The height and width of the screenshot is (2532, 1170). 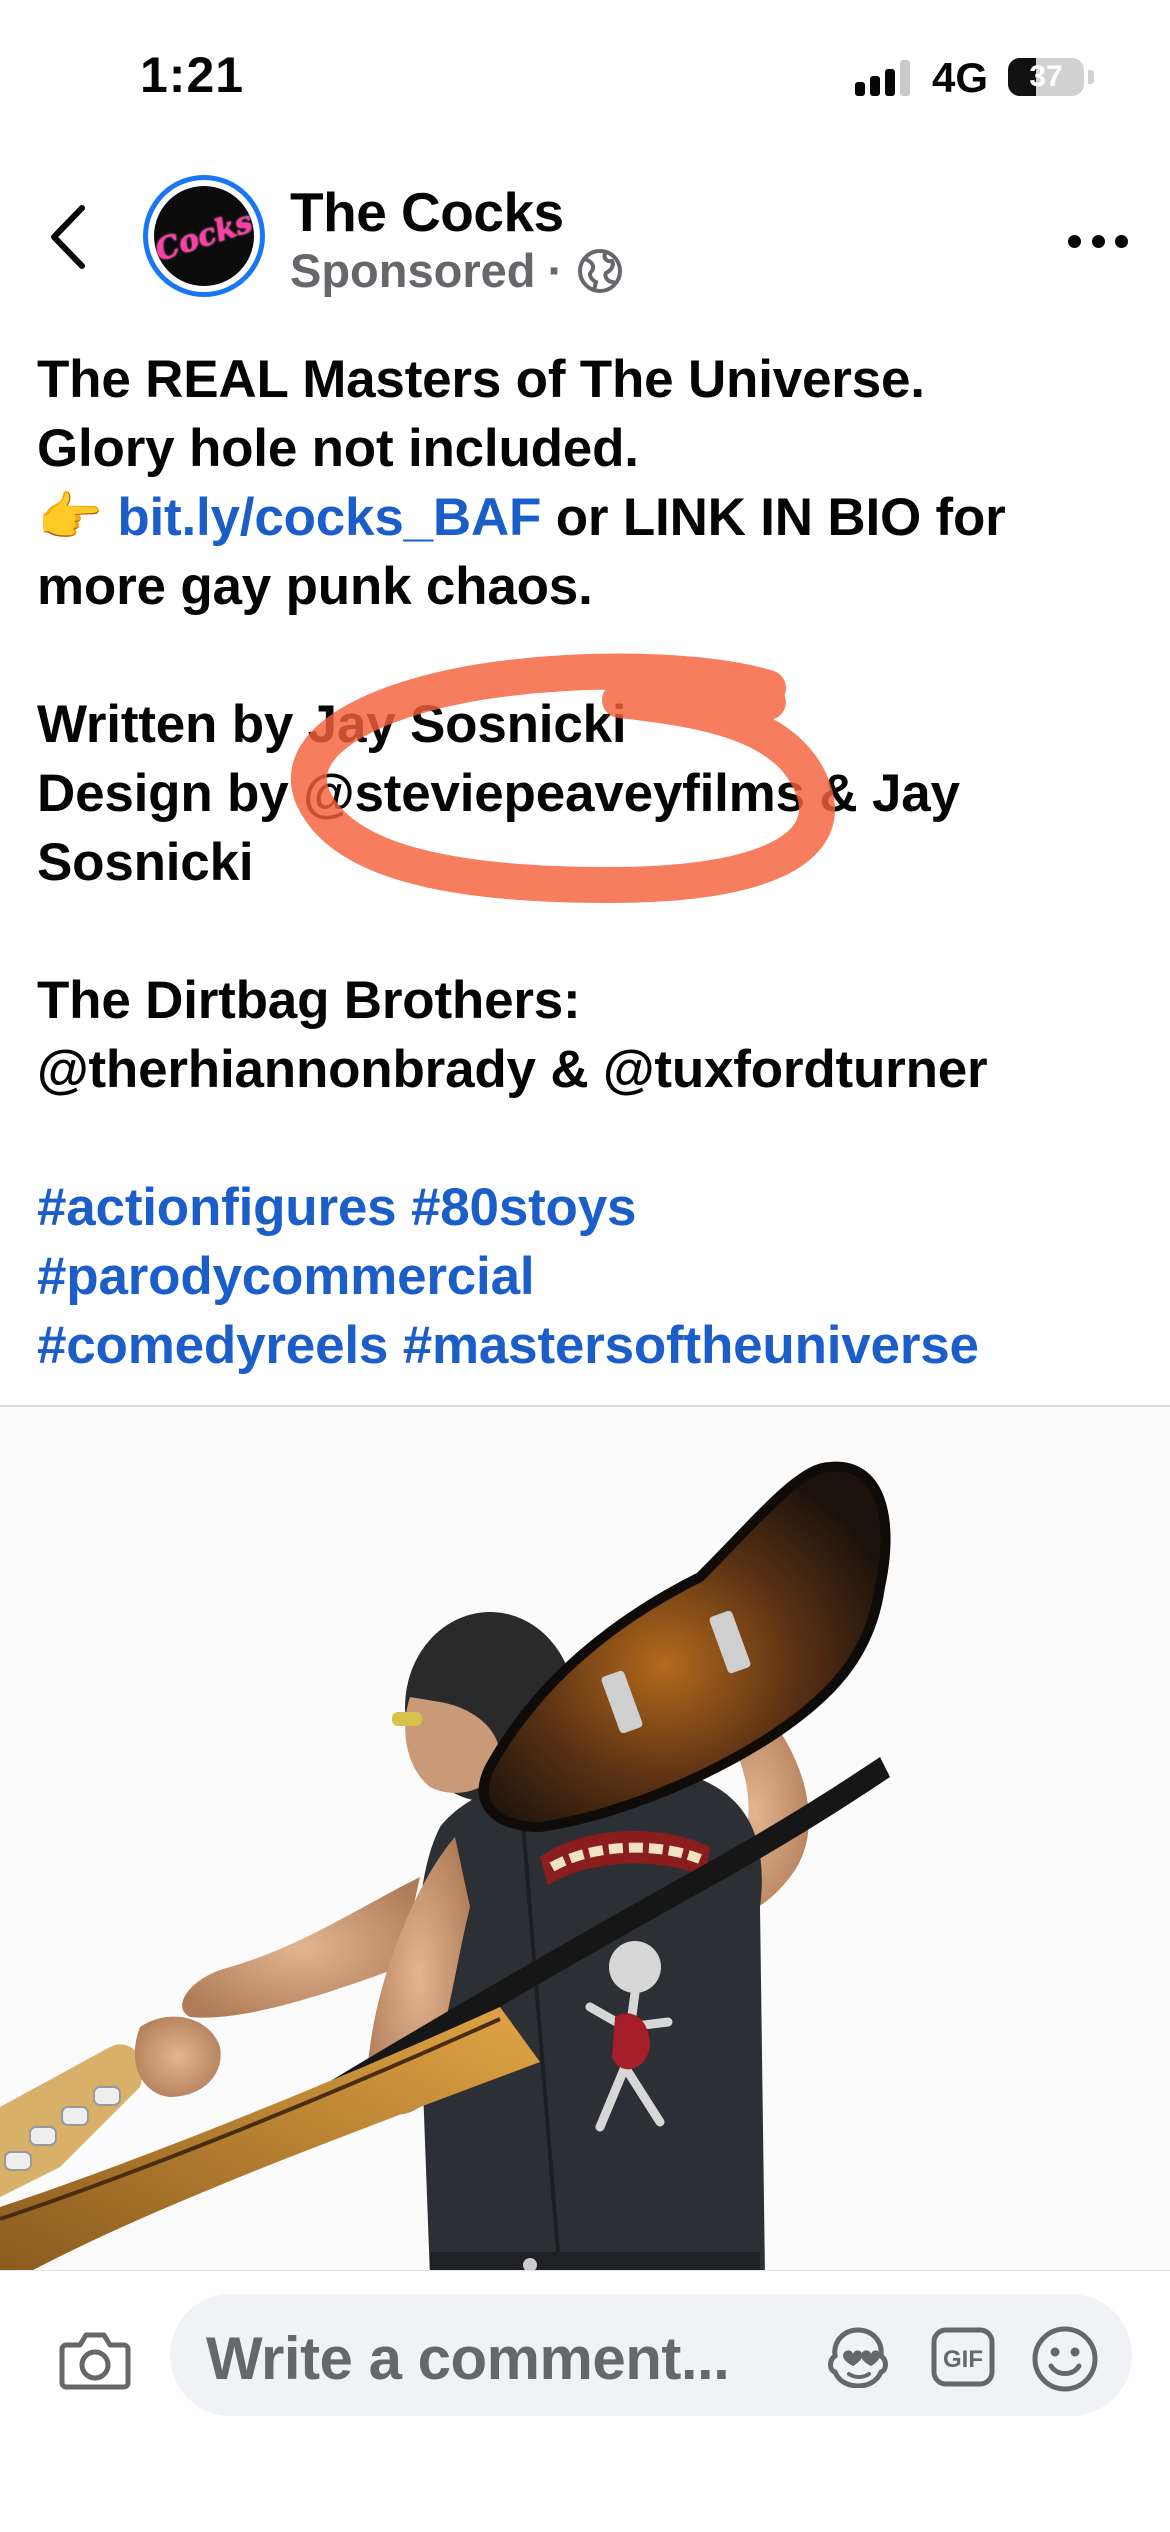 I want to click on back-button, so click(x=70, y=237).